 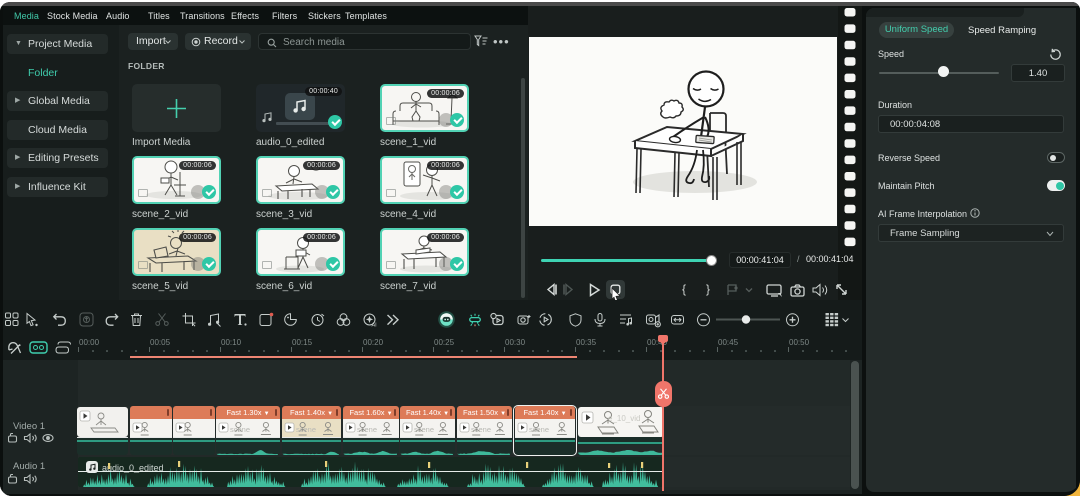 What do you see at coordinates (624, 418) in the screenshot?
I see `svg-text: e_10_vid` at bounding box center [624, 418].